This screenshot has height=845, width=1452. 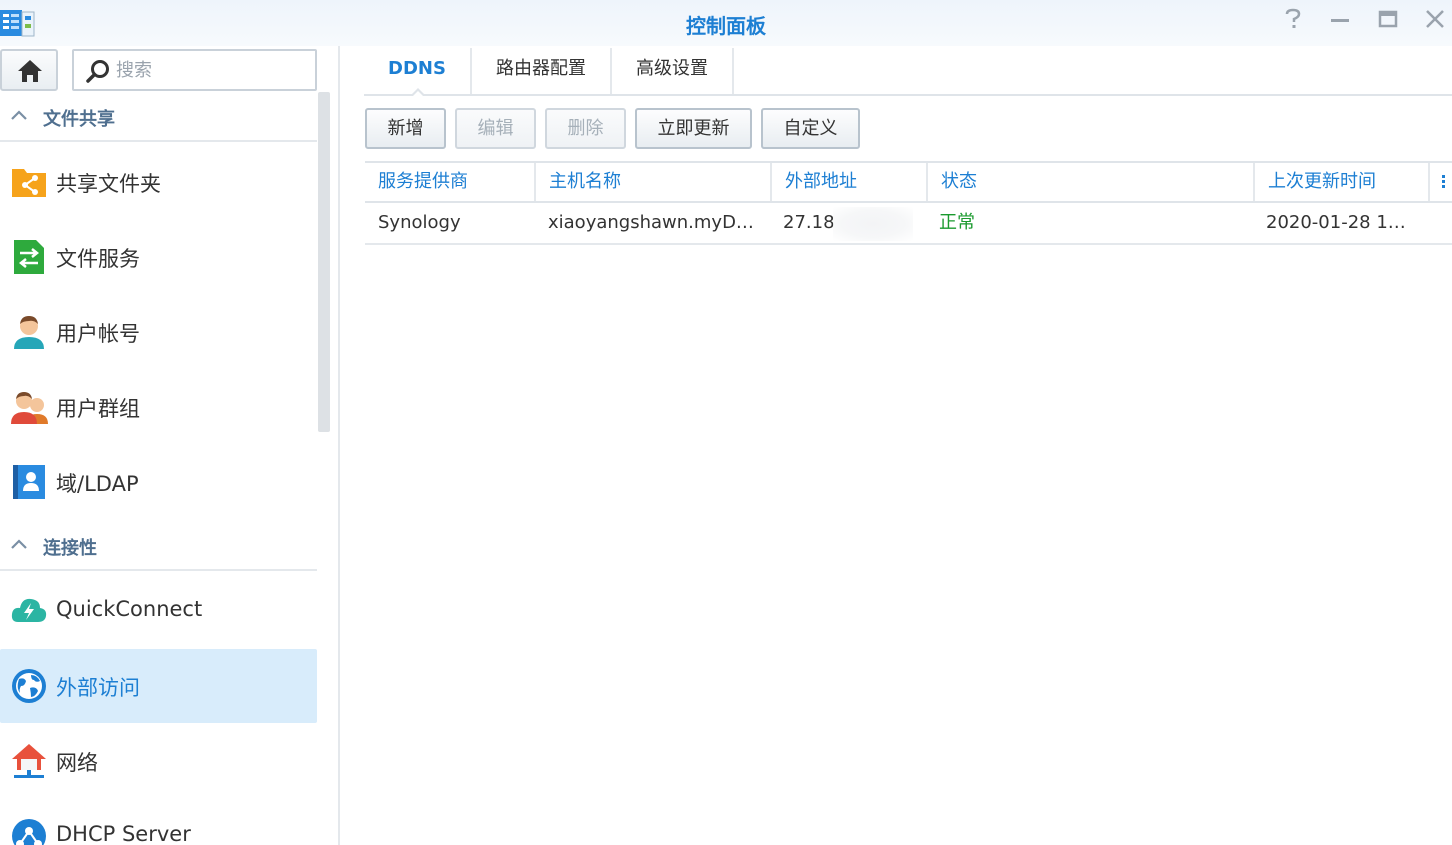 What do you see at coordinates (585, 128) in the screenshot?
I see `delete-button: 删除` at bounding box center [585, 128].